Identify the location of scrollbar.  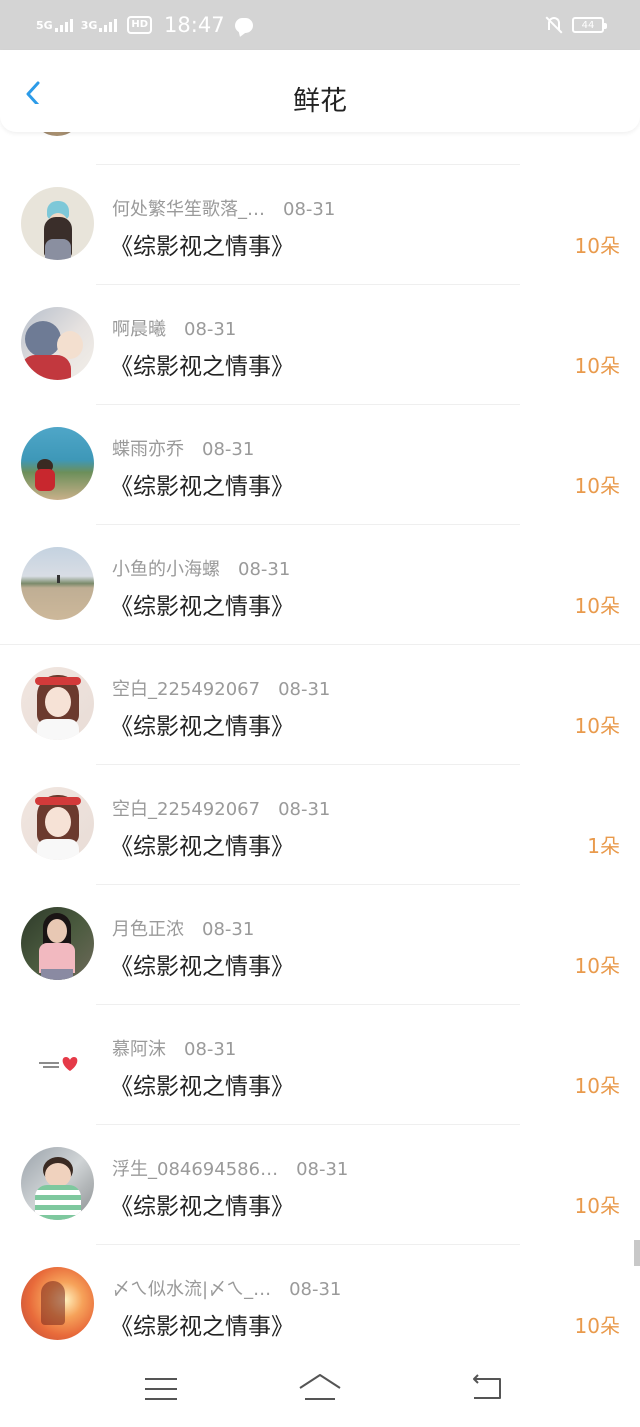
(637, 1253).